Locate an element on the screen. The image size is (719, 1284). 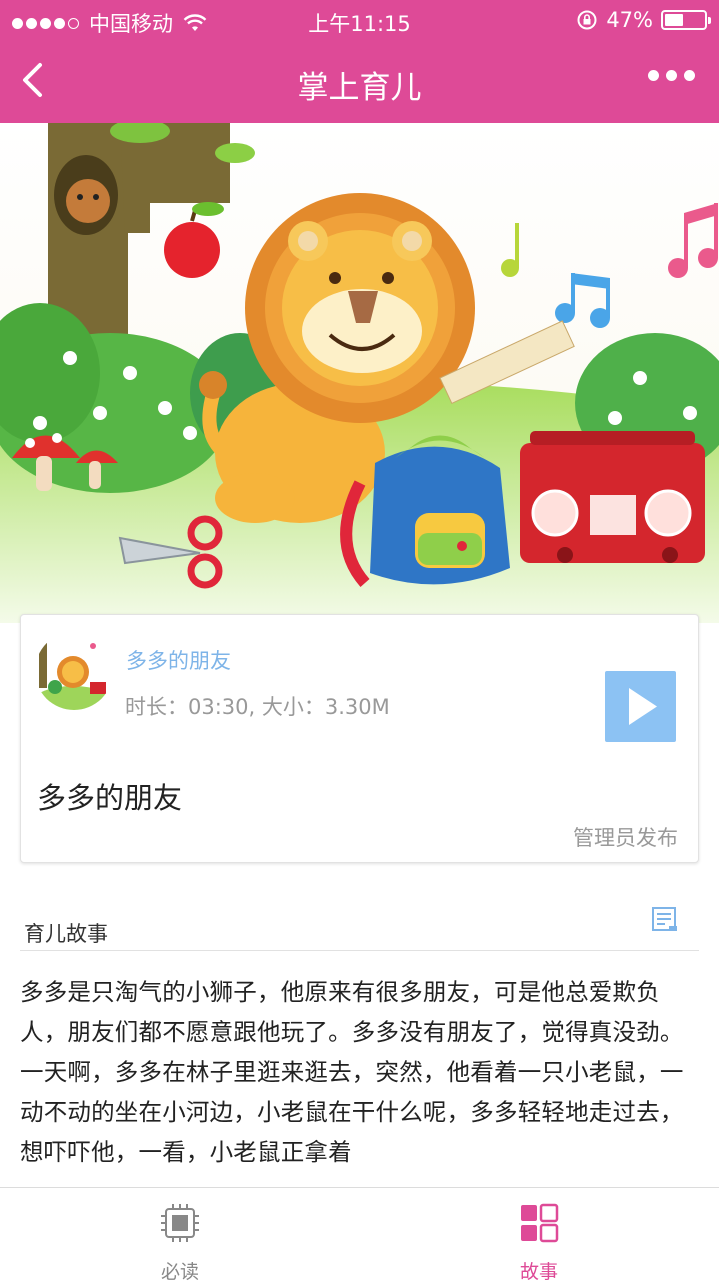
status-right: 47% is located at coordinates (643, 20).